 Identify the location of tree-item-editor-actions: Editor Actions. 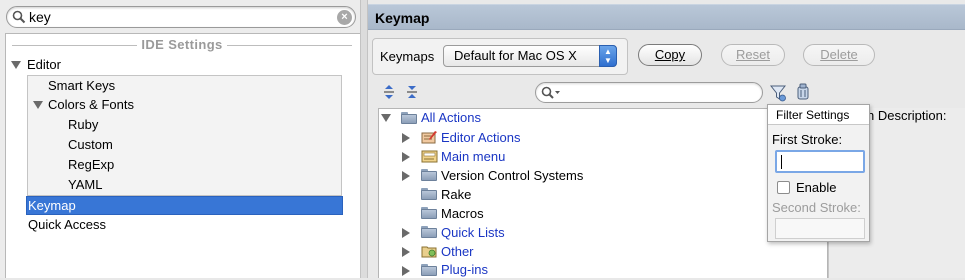
(481, 138).